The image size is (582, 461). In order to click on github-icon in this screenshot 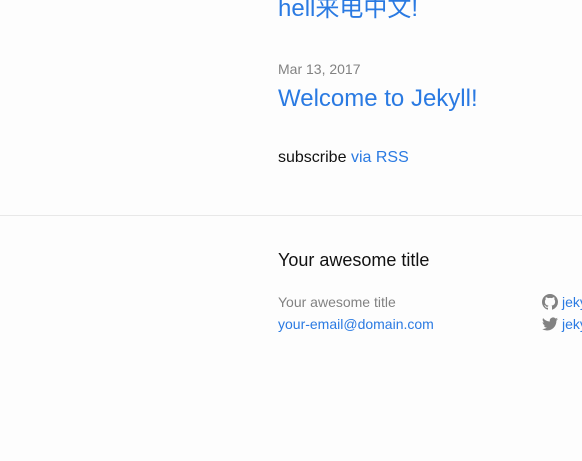, I will do `click(550, 302)`.